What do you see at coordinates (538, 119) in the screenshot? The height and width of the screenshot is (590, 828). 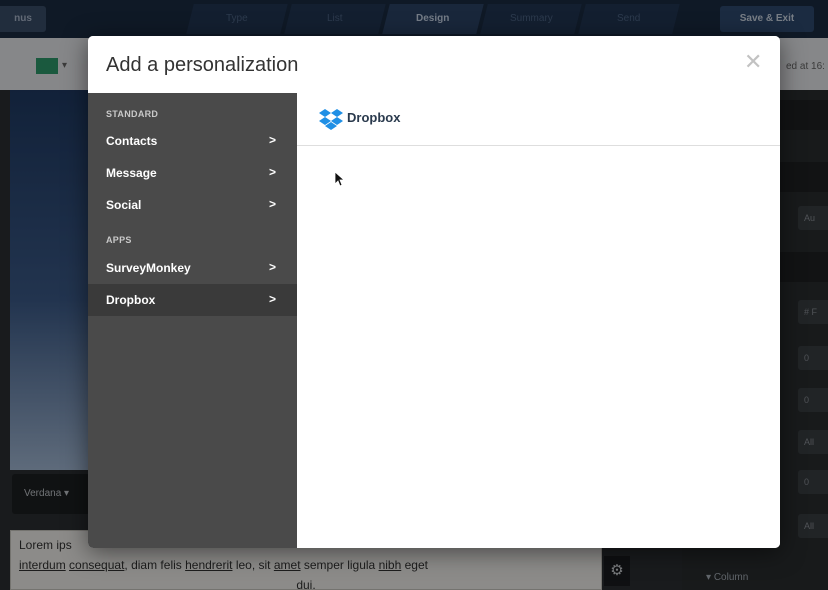 I see `app-header: Dropbox` at bounding box center [538, 119].